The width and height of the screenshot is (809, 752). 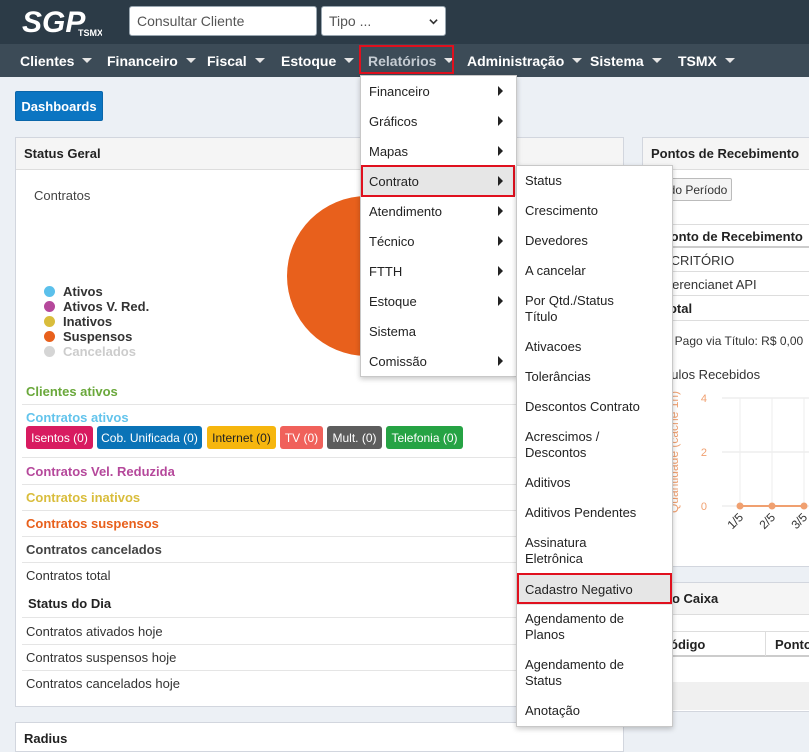 I want to click on menu-item-mapas: Mapas, so click(x=438, y=151).